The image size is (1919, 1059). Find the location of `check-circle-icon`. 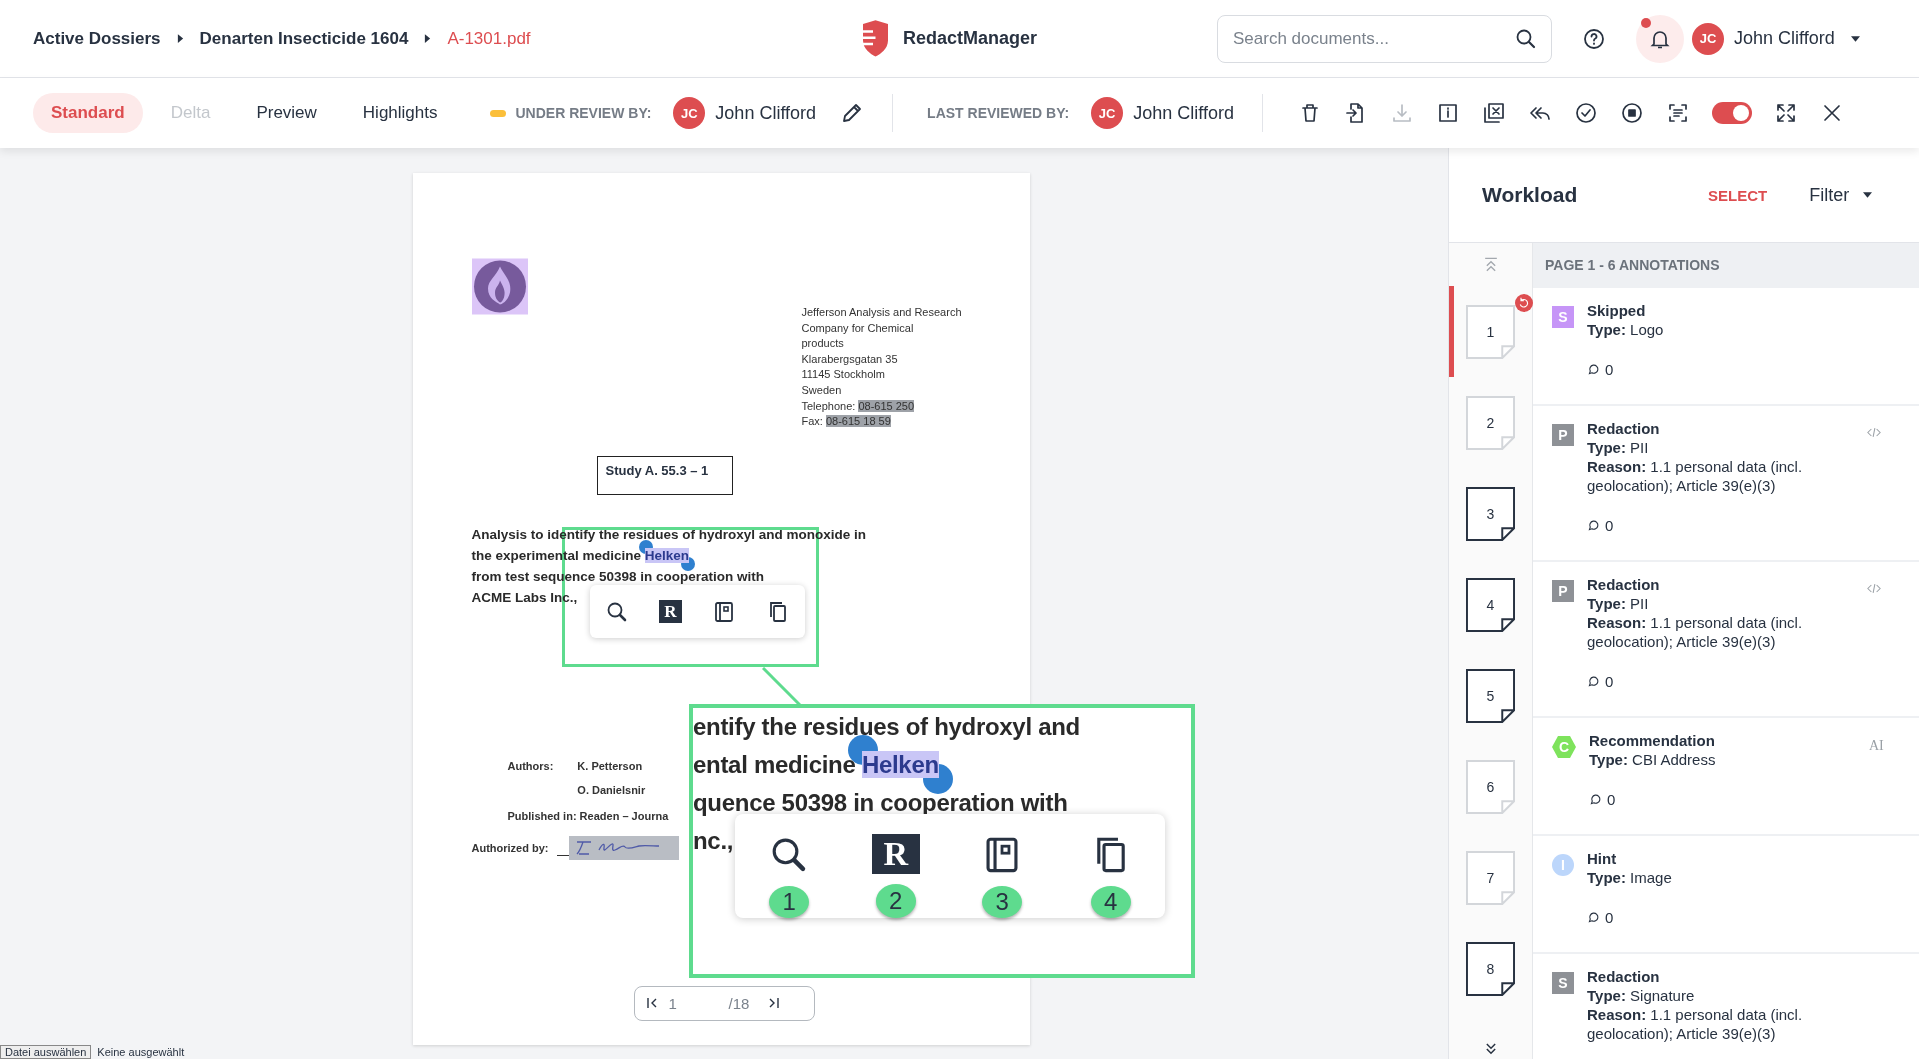

check-circle-icon is located at coordinates (1585, 113).